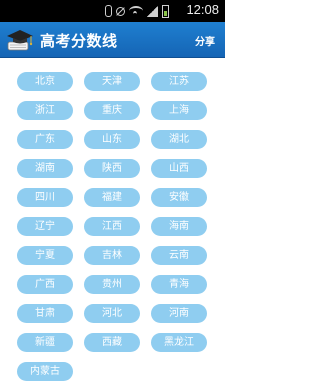 The image size is (320, 389). I want to click on battery-icon, so click(165, 11).